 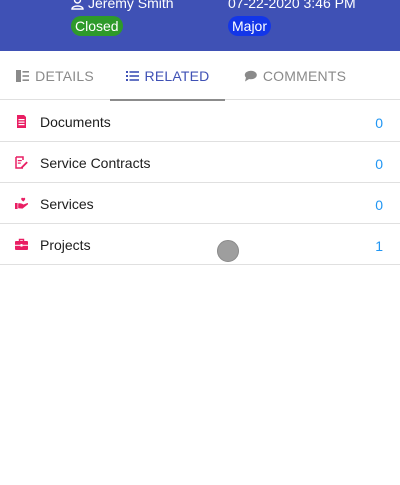 I want to click on tab-details-label: DETAILS, so click(x=64, y=75).